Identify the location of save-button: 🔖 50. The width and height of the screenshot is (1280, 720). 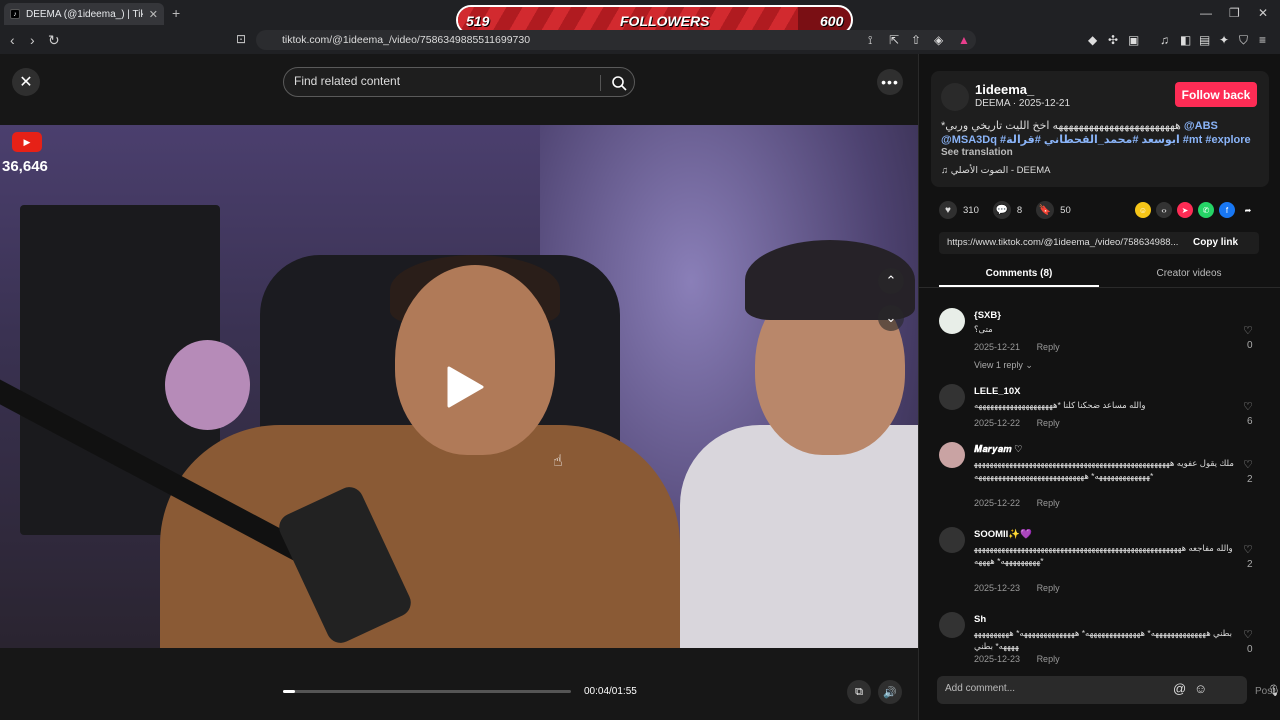
(1053, 210).